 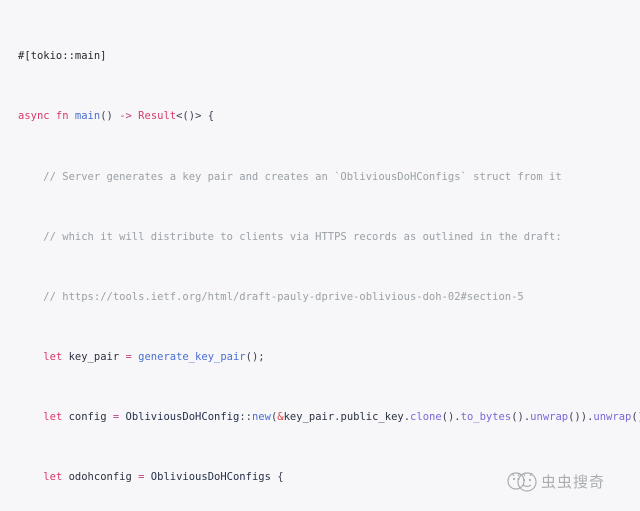 What do you see at coordinates (329, 477) in the screenshot?
I see `code-line: let odohconfig = ObliviousDoHConfigs {` at bounding box center [329, 477].